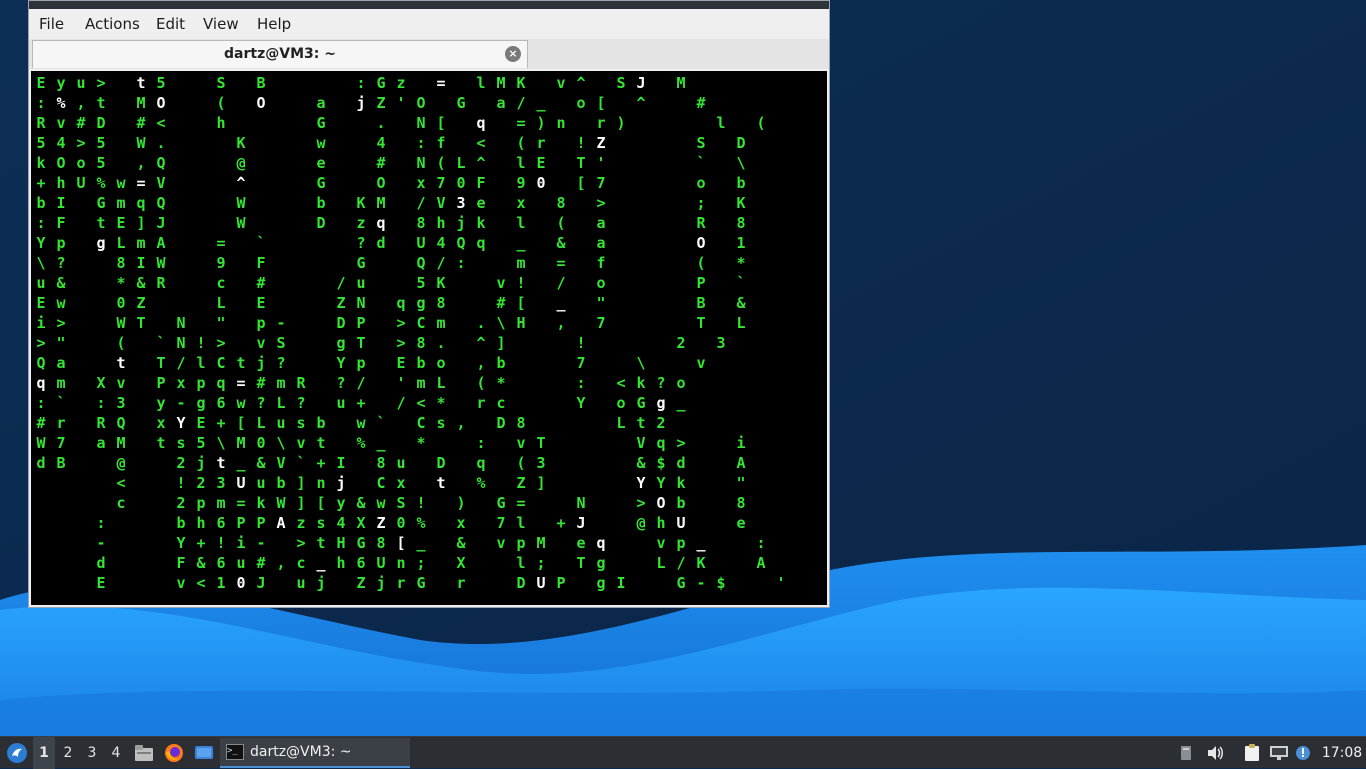 The height and width of the screenshot is (769, 1366). What do you see at coordinates (601, 243) in the screenshot?
I see `terminal-glyph: a` at bounding box center [601, 243].